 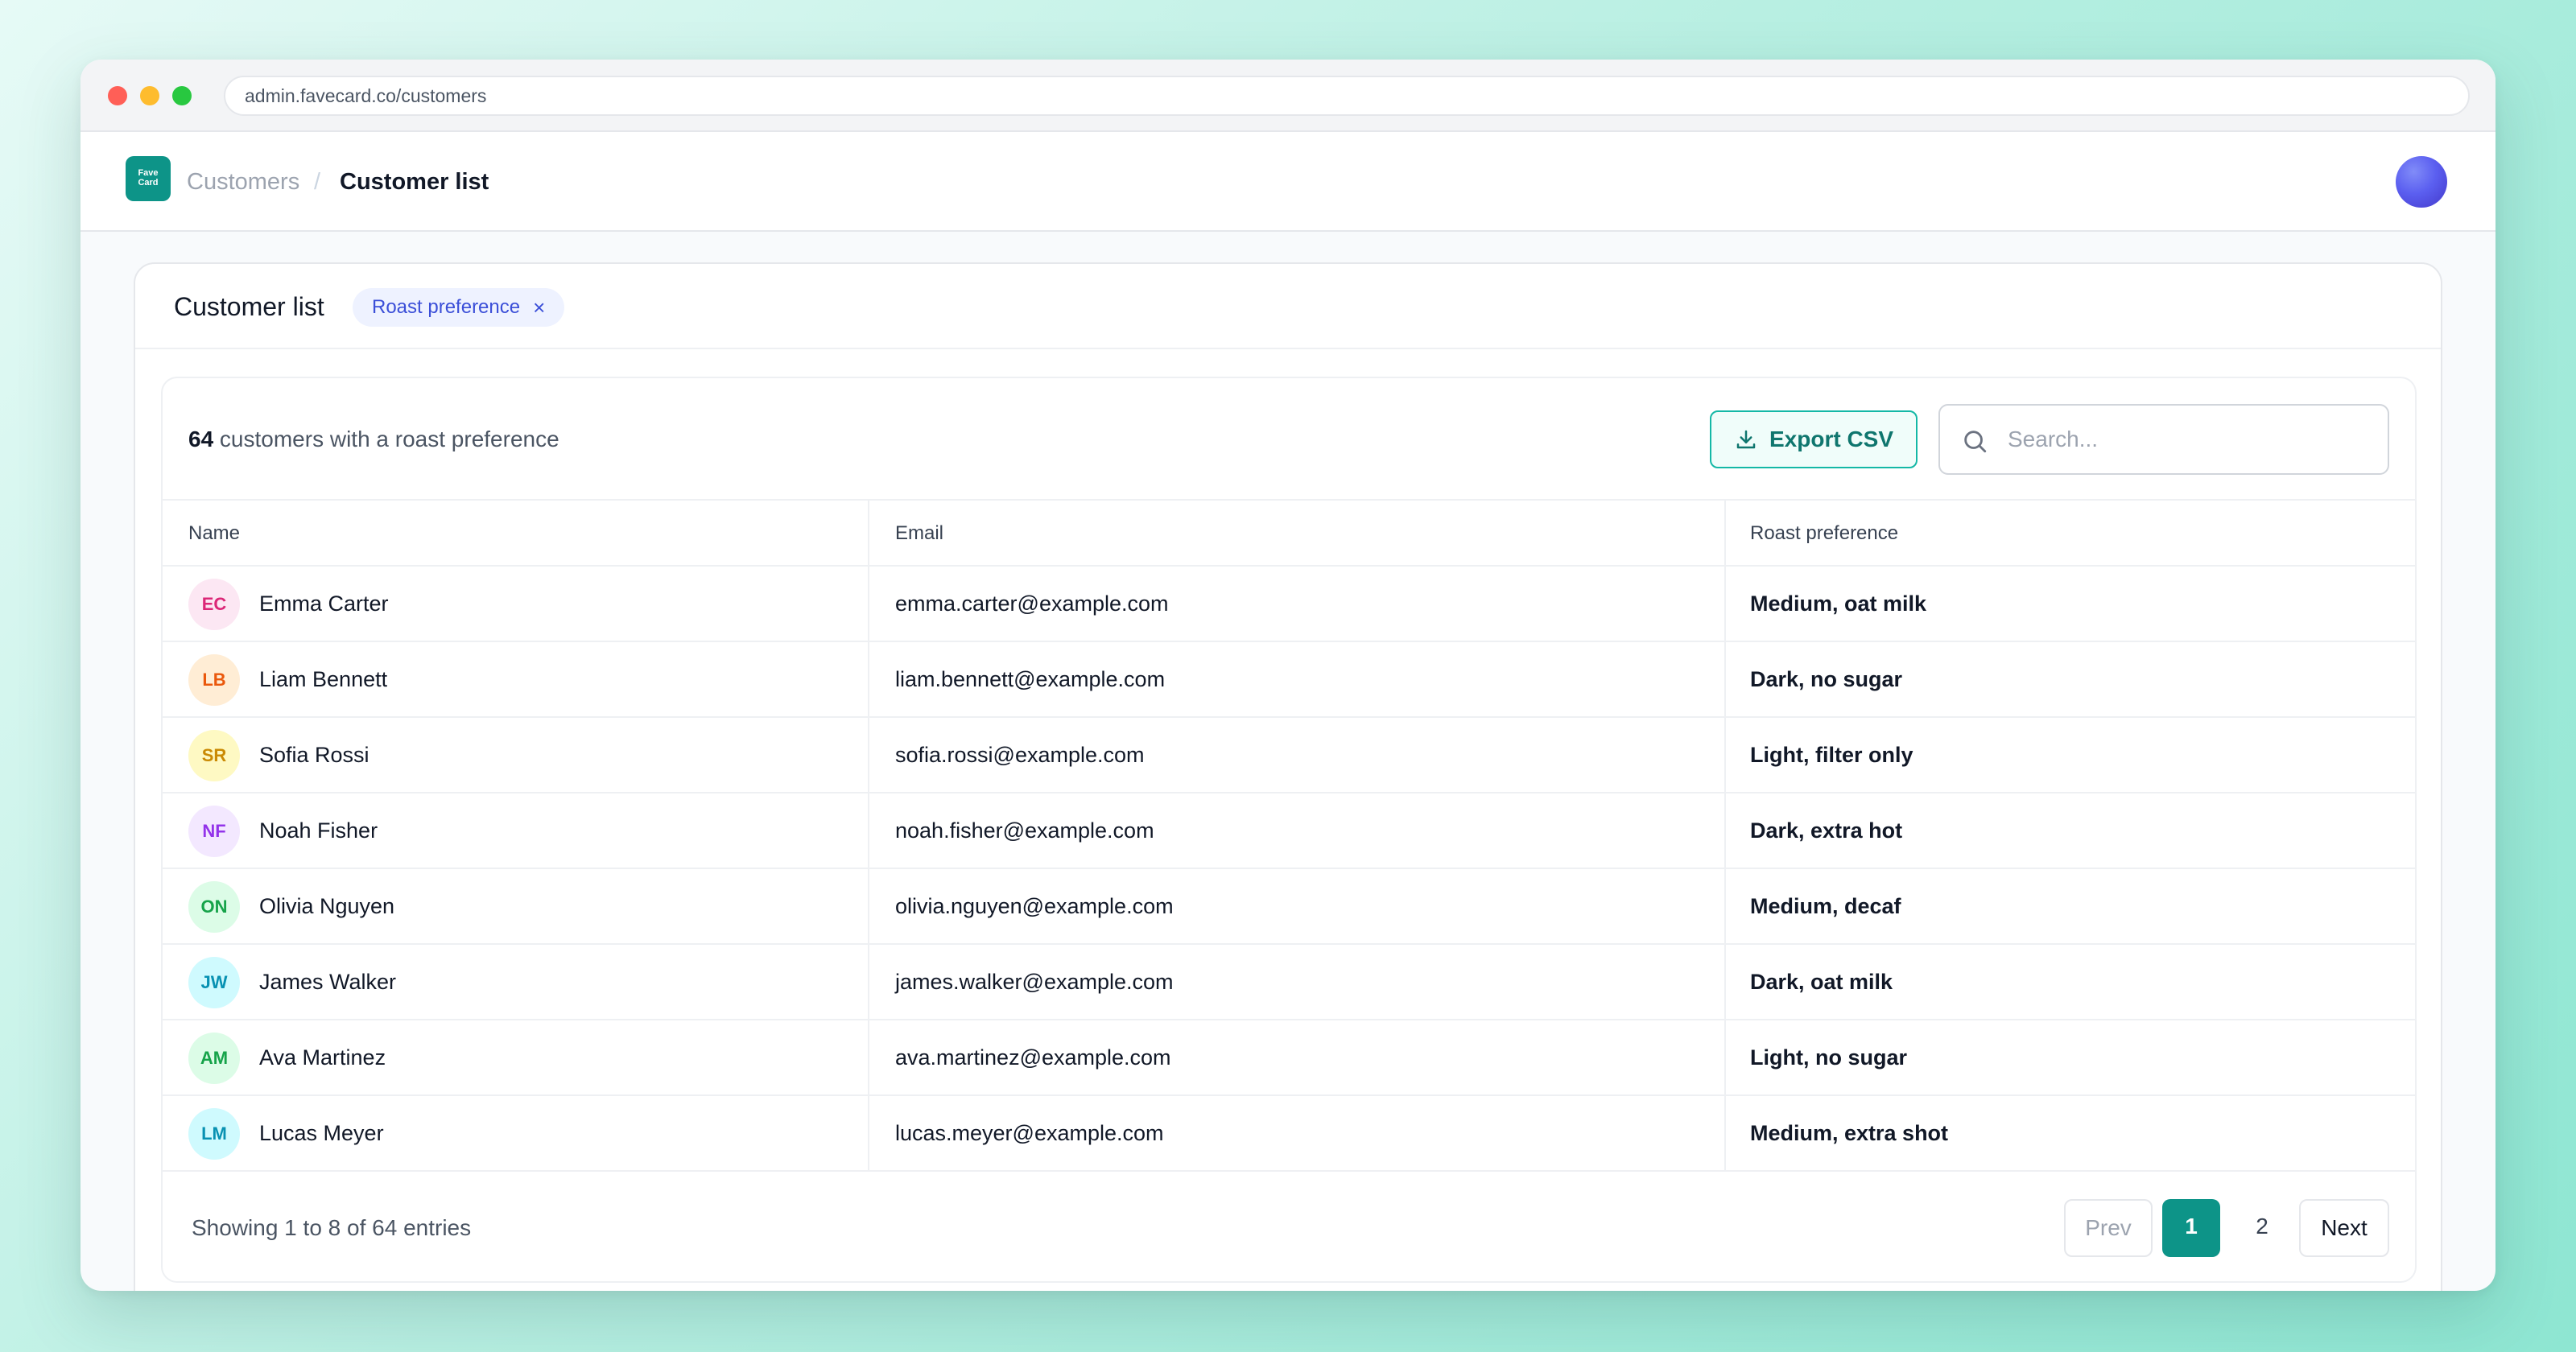 I want to click on customer-avatar: EC, so click(x=214, y=604).